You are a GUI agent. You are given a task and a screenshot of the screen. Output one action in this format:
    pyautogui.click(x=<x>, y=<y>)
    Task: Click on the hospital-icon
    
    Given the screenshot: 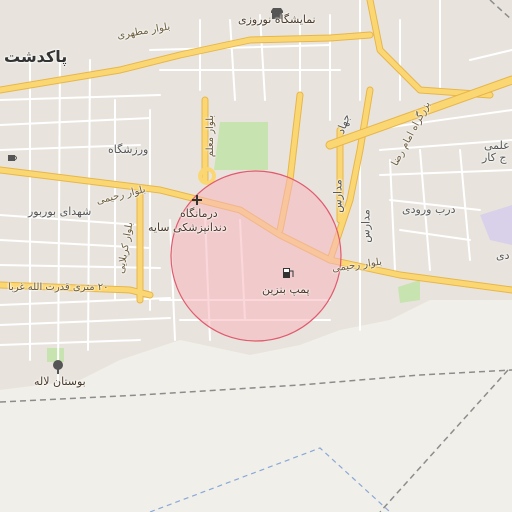 What is the action you would take?
    pyautogui.click(x=197, y=200)
    